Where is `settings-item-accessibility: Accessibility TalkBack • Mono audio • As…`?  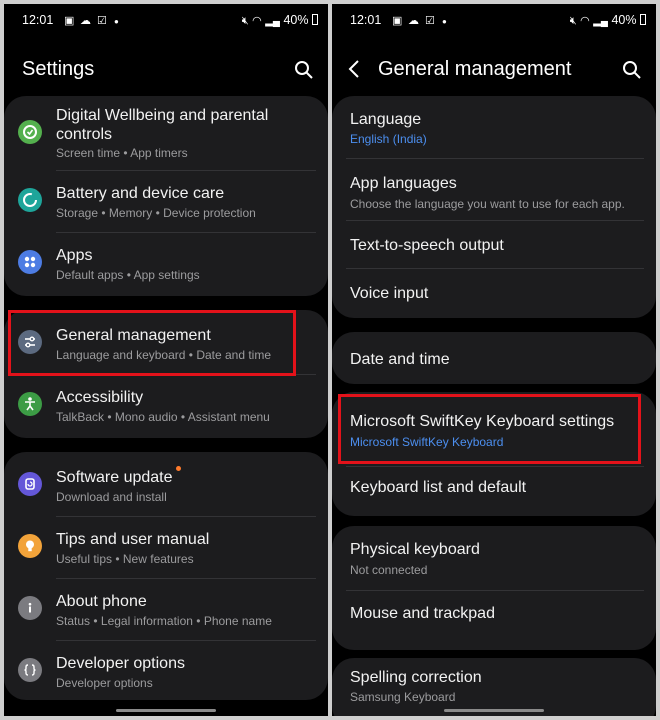
settings-item-accessibility: Accessibility TalkBack • Mono audio • As… is located at coordinates (166, 406).